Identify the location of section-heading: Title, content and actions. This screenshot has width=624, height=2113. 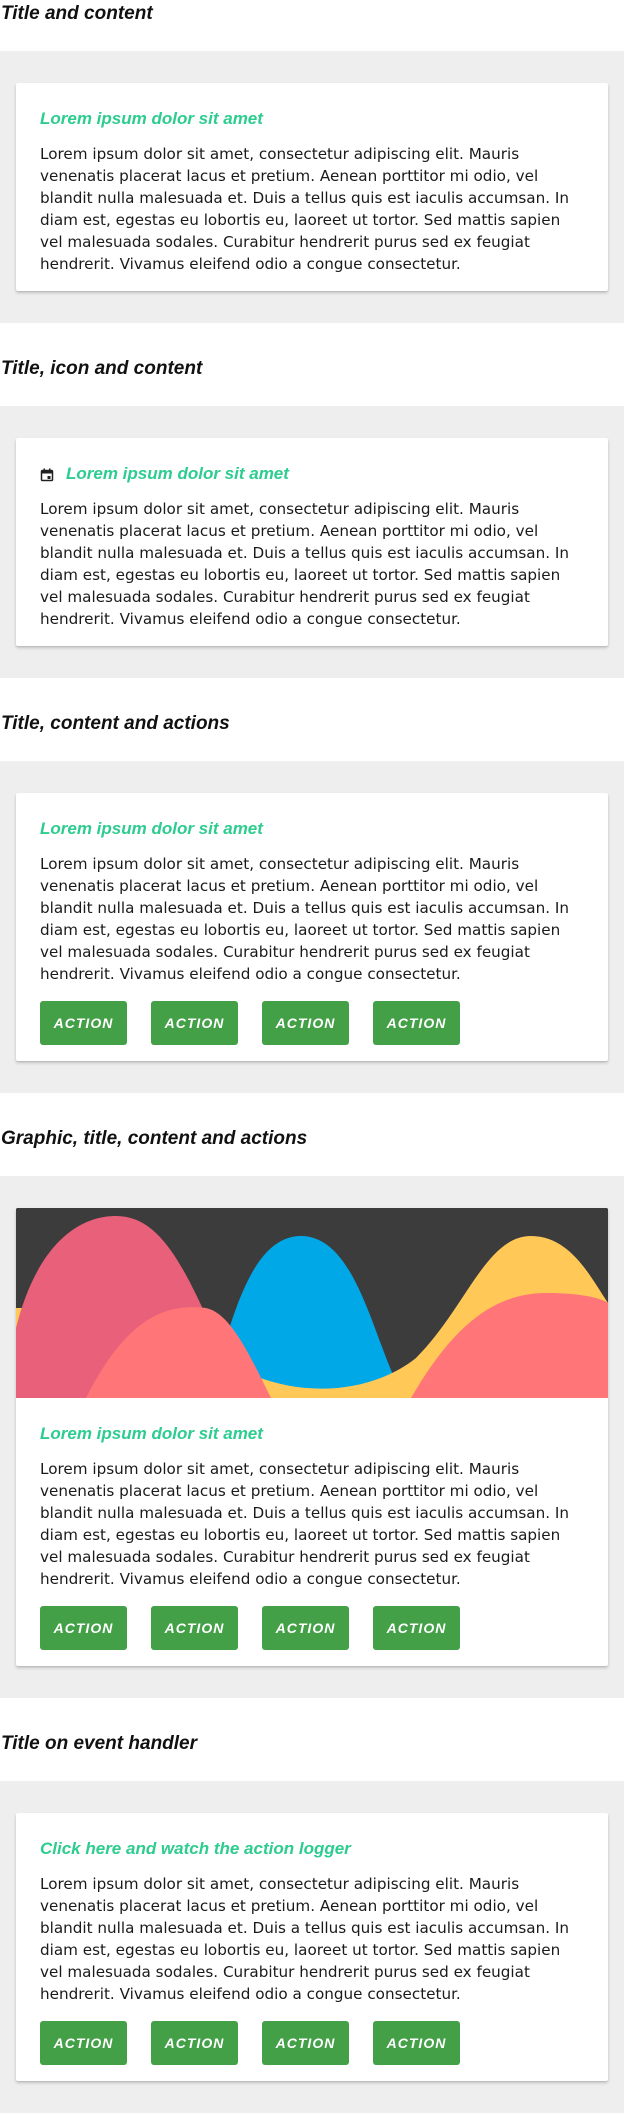
(115, 723).